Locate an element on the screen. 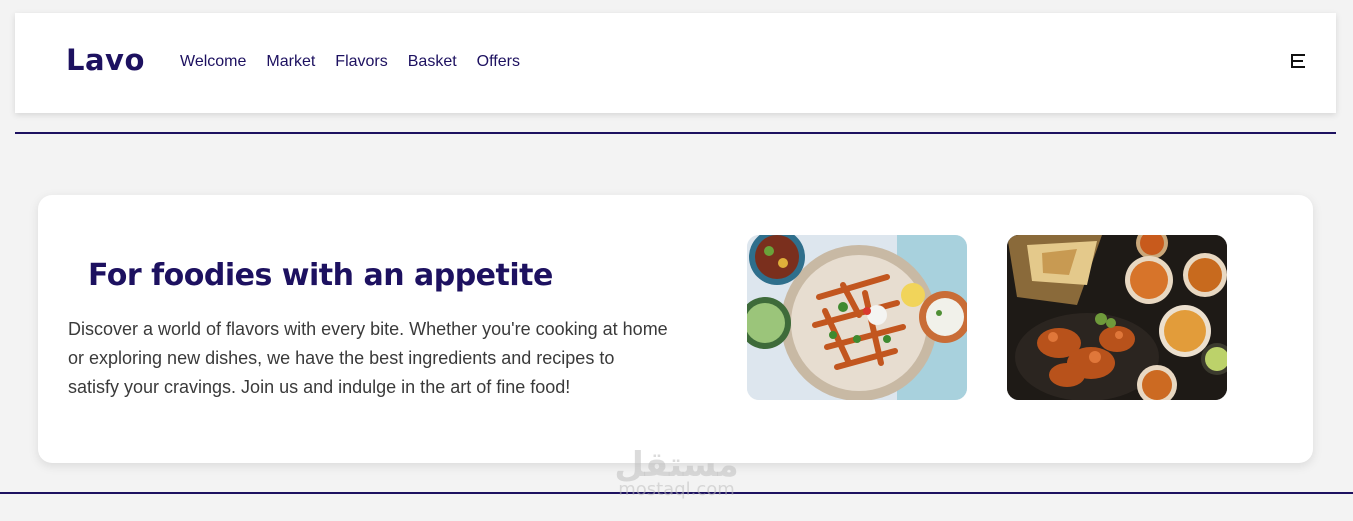 The image size is (1353, 521). logo: Lavo is located at coordinates (105, 60).